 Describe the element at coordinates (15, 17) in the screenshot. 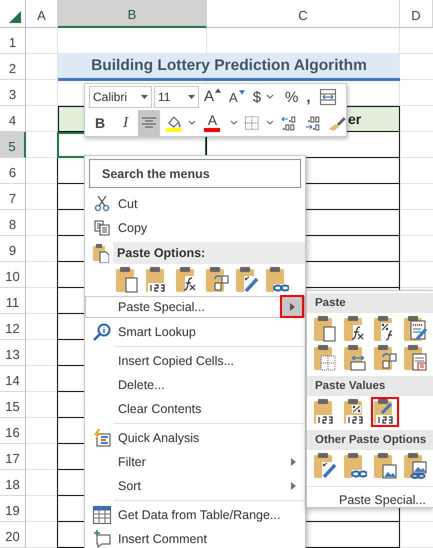

I see `select-all-icon` at that location.